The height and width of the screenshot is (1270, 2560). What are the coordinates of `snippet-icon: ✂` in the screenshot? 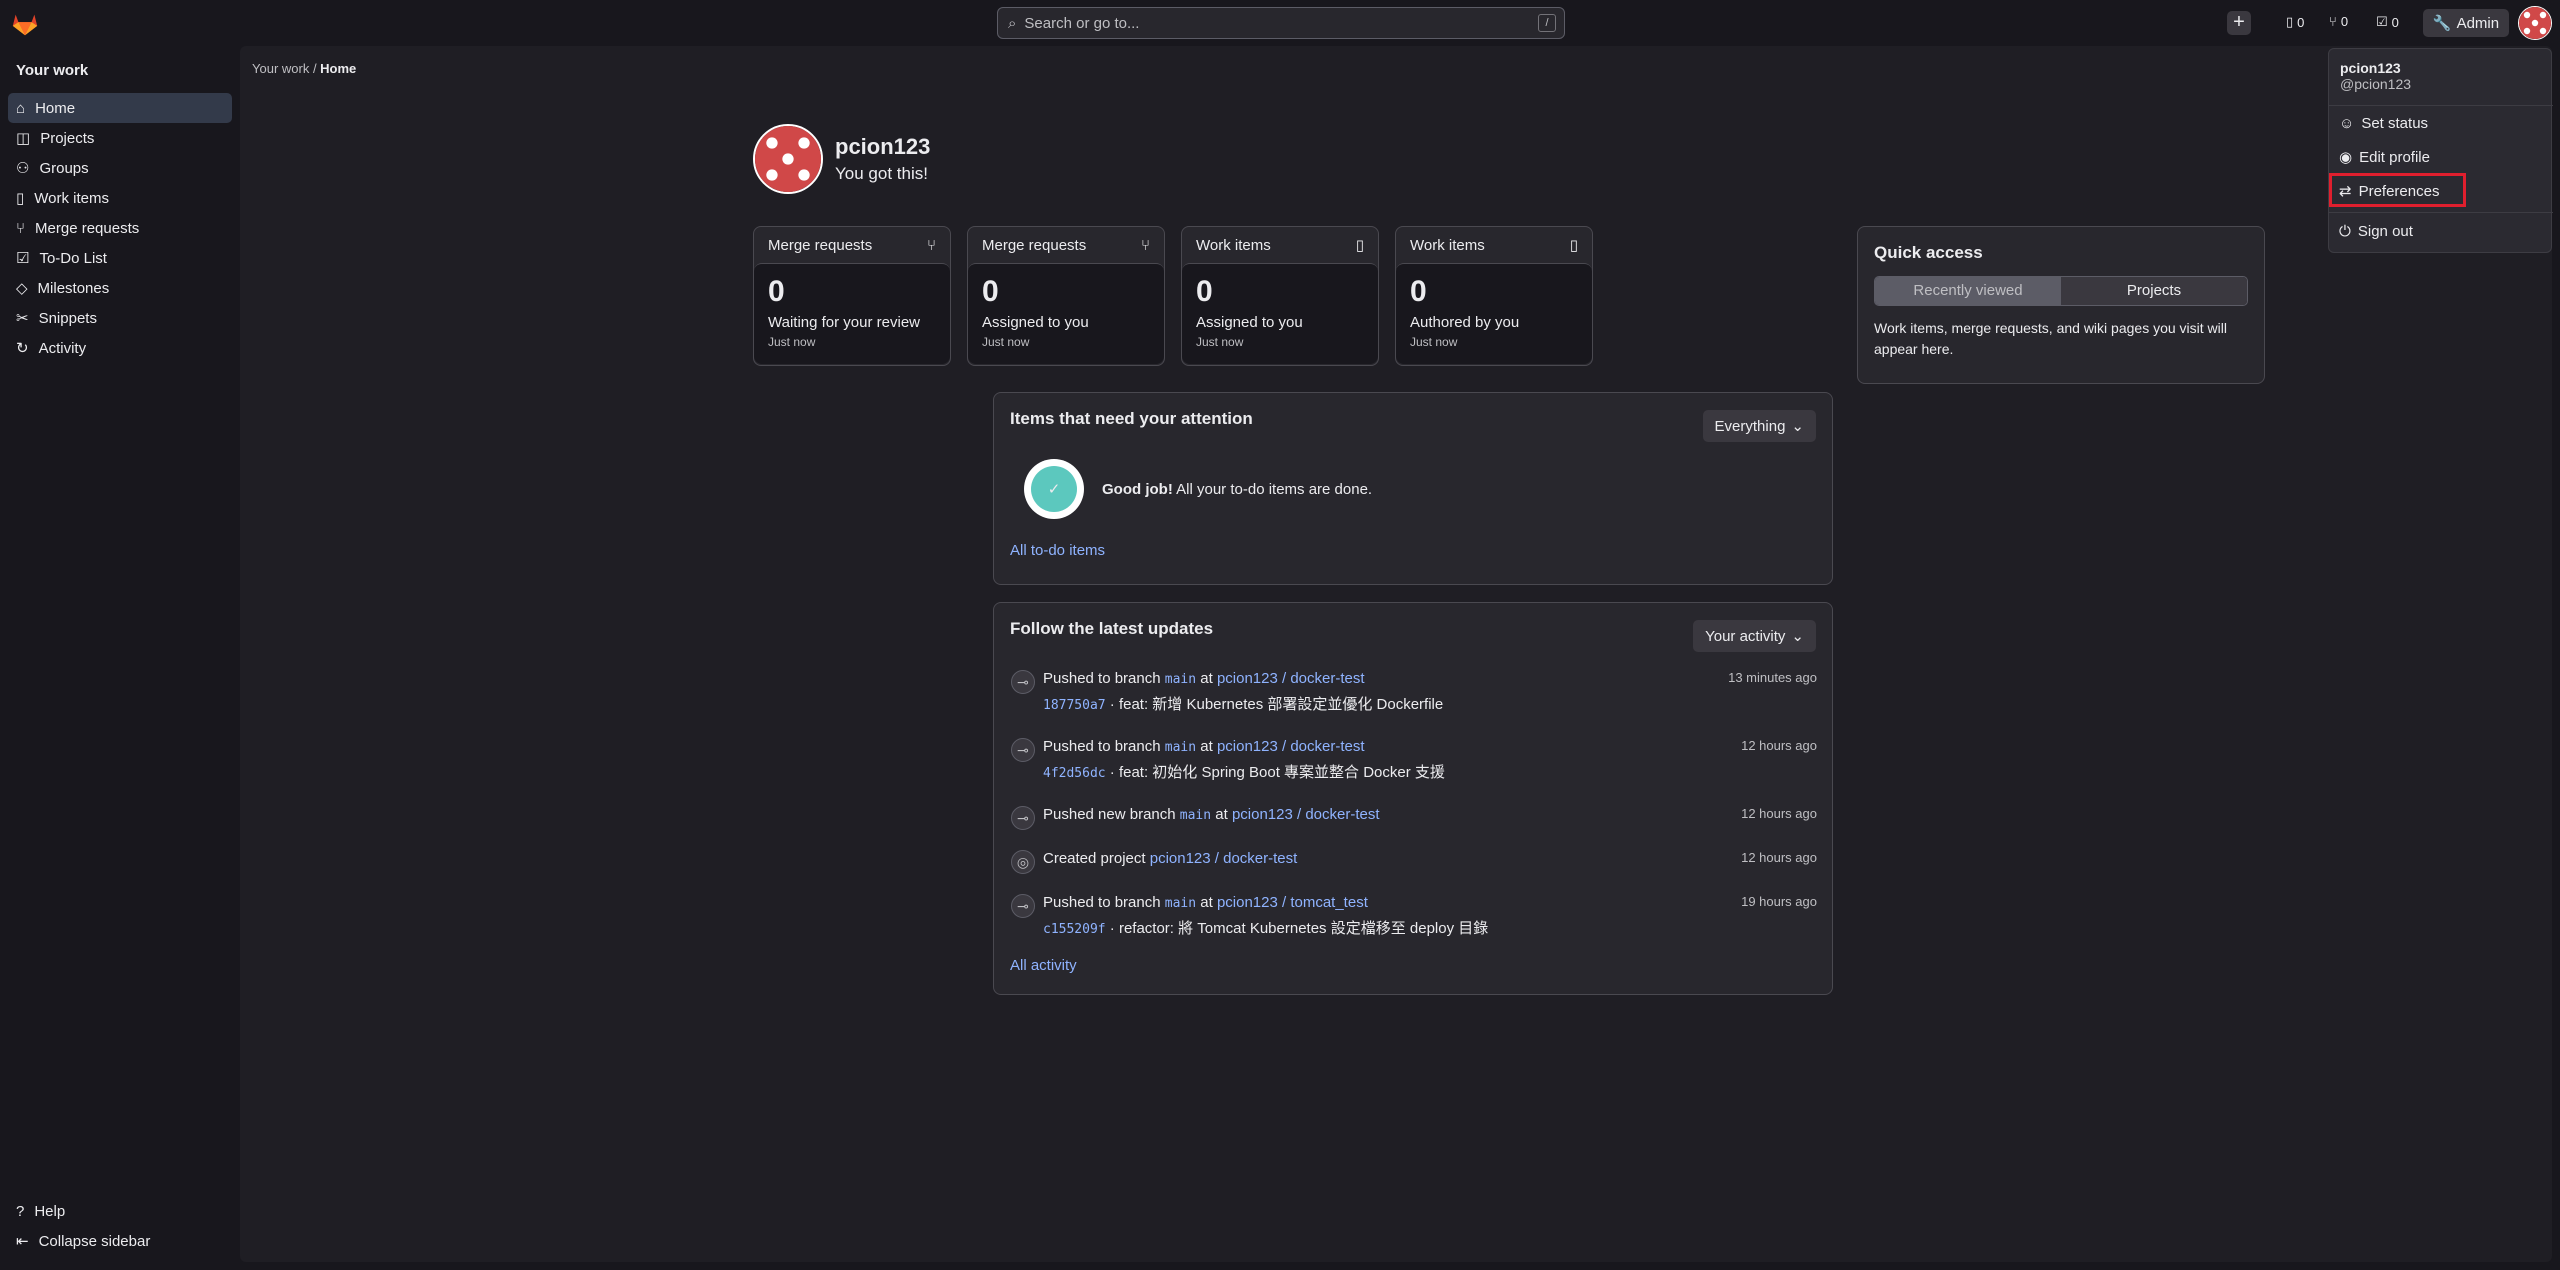 It's located at (22, 318).